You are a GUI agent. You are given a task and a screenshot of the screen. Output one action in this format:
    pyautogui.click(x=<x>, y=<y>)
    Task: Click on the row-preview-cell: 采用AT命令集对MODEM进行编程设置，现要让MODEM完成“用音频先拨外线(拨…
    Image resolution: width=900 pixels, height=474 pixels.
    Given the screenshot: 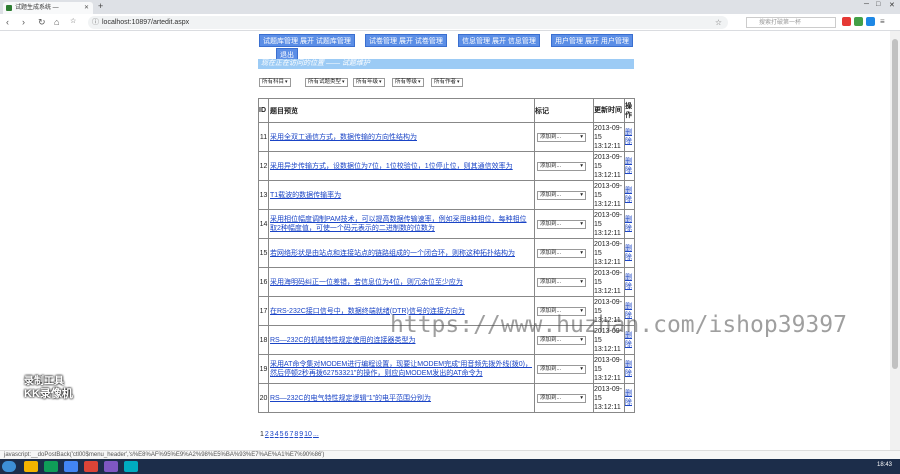 What is the action you would take?
    pyautogui.click(x=401, y=369)
    